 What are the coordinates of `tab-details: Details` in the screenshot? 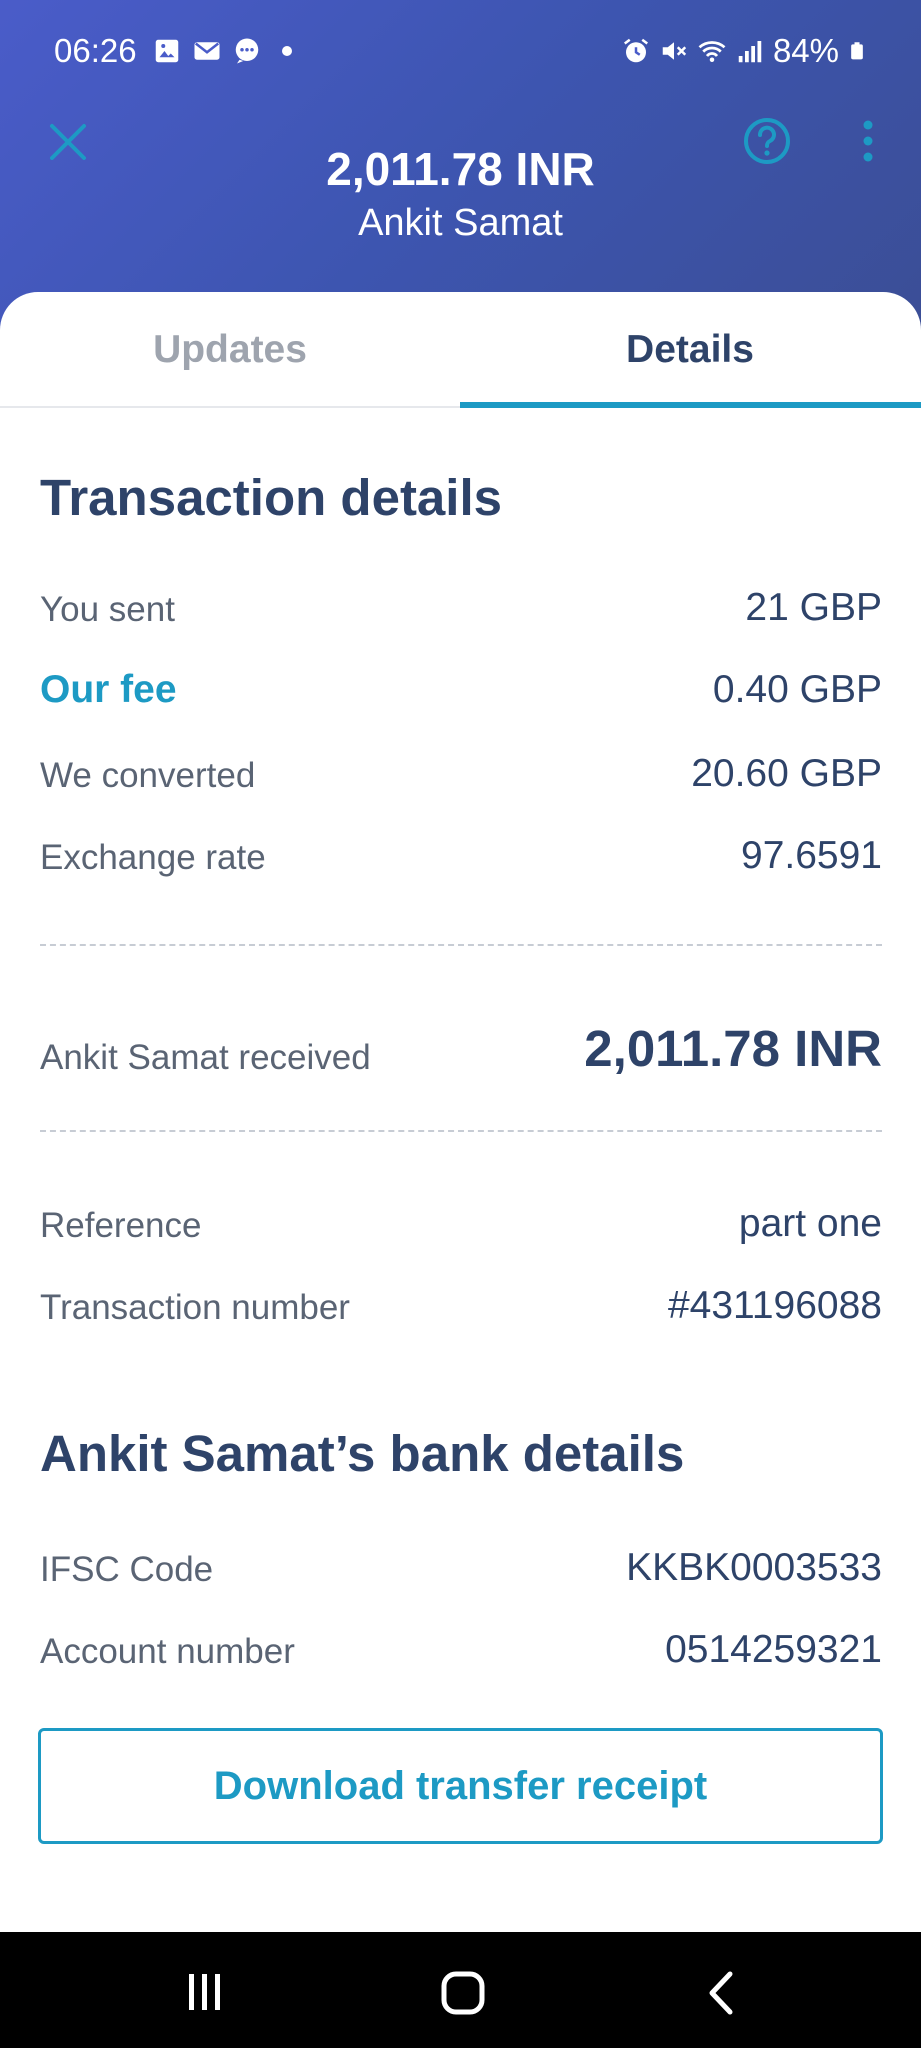 It's located at (690, 350).